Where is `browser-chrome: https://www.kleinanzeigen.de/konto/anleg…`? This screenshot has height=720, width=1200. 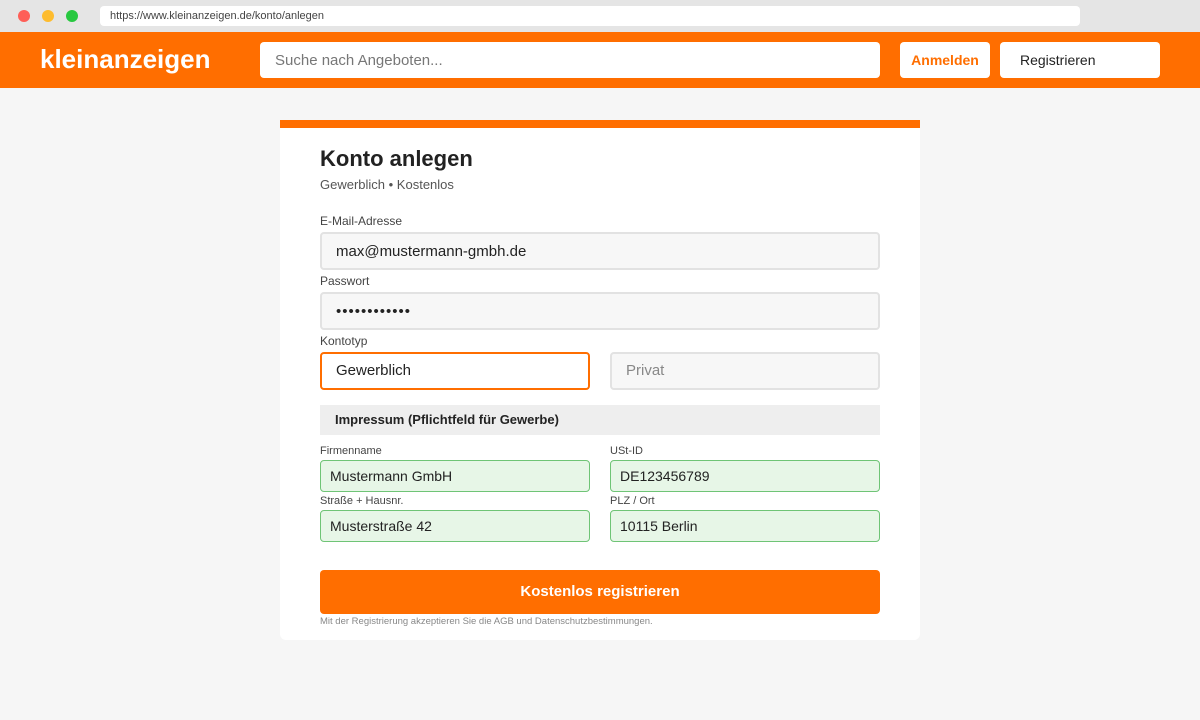 browser-chrome: https://www.kleinanzeigen.de/konto/anleg… is located at coordinates (600, 16).